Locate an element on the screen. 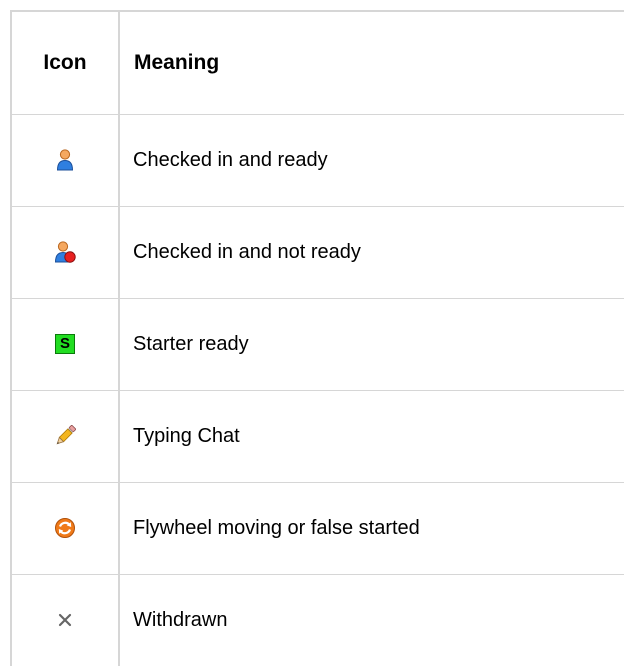 The width and height of the screenshot is (624, 666). meaning-cell: Starter ready is located at coordinates (371, 344).